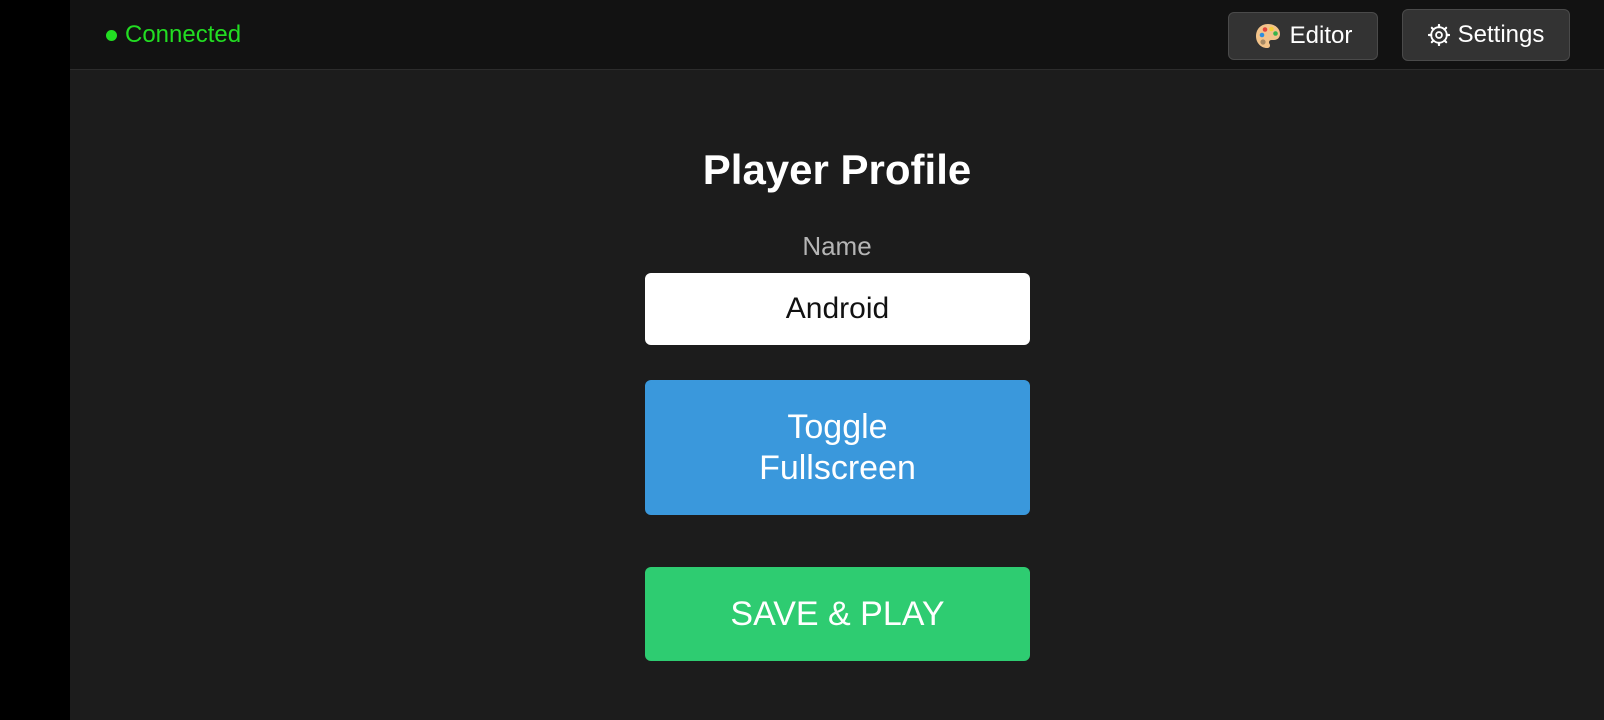 This screenshot has width=1604, height=720. I want to click on connection-status: Connected, so click(173, 35).